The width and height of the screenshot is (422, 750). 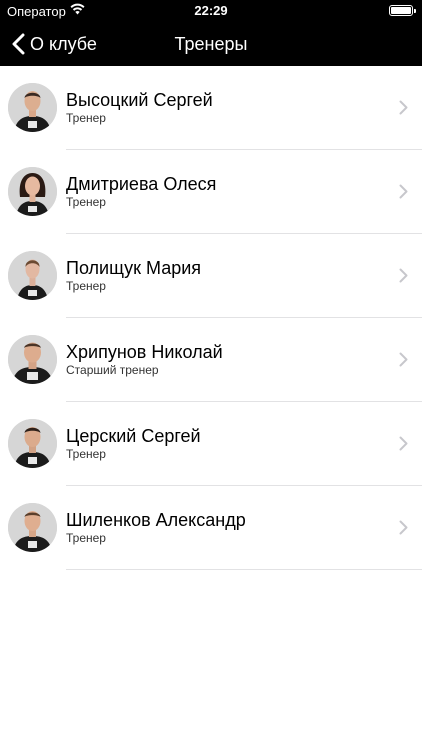 I want to click on trainer-row: Хрипунов Николай Старший тренер, so click(x=211, y=360).